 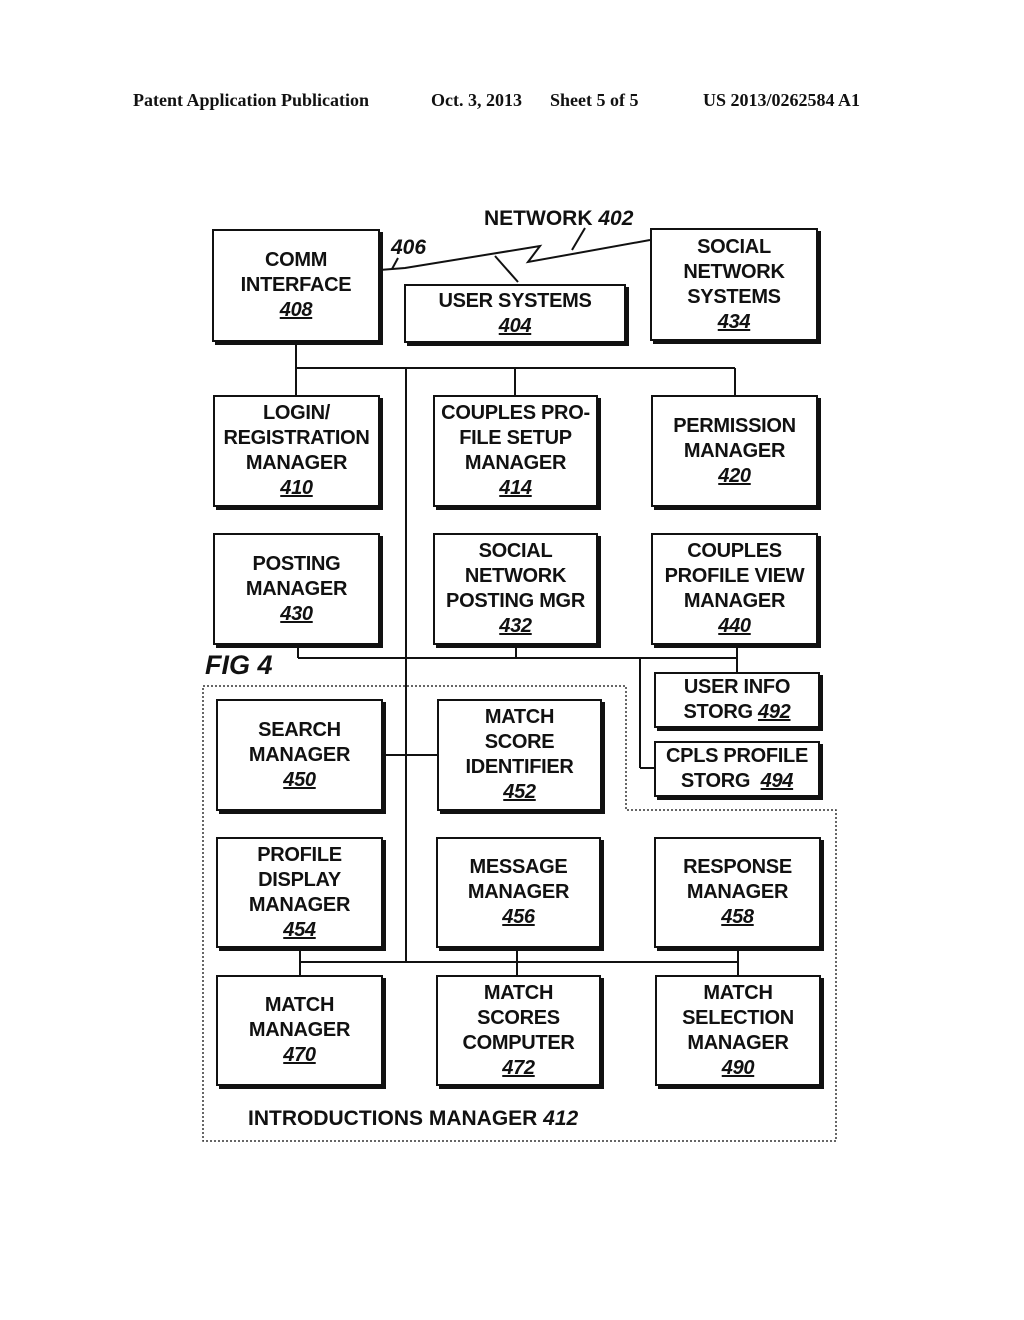 I want to click on match-manager-box: MATCH MANAGER 470, so click(x=299, y=1030).